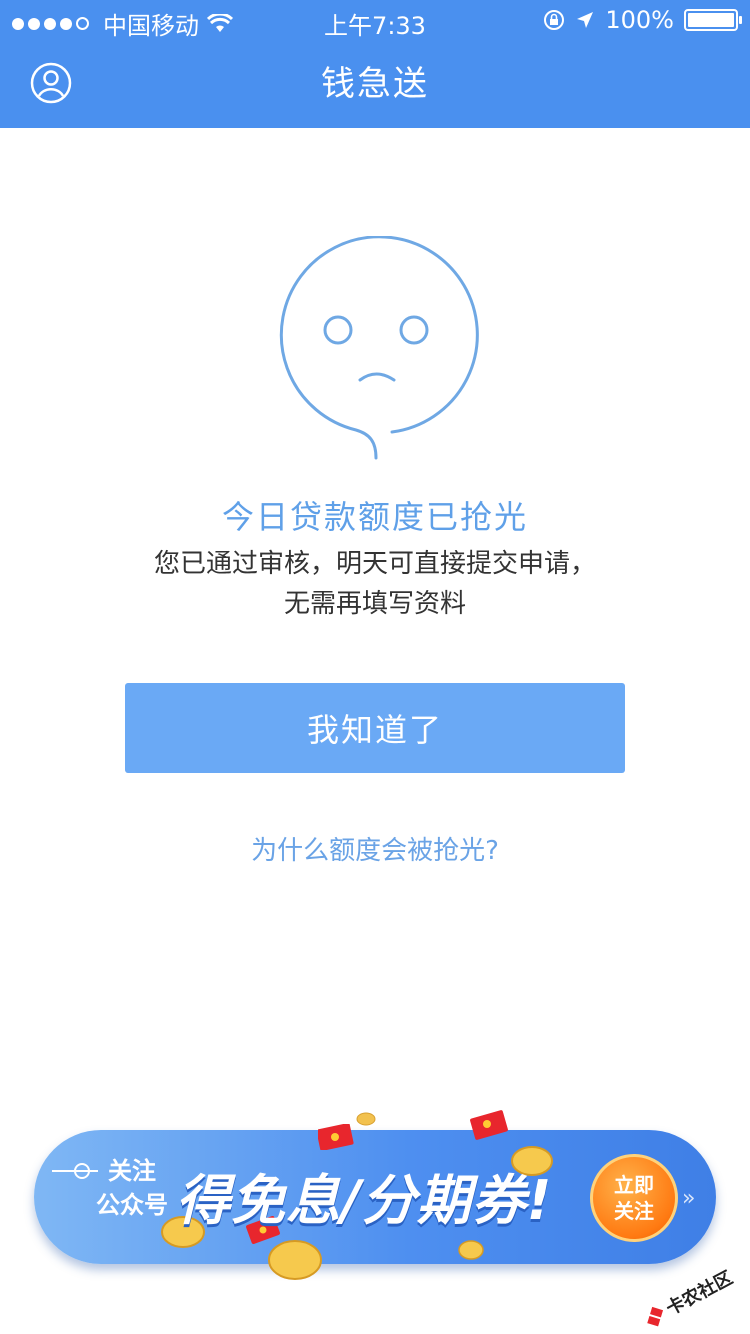 The width and height of the screenshot is (750, 1334). I want to click on status-right: 100%, so click(642, 20).